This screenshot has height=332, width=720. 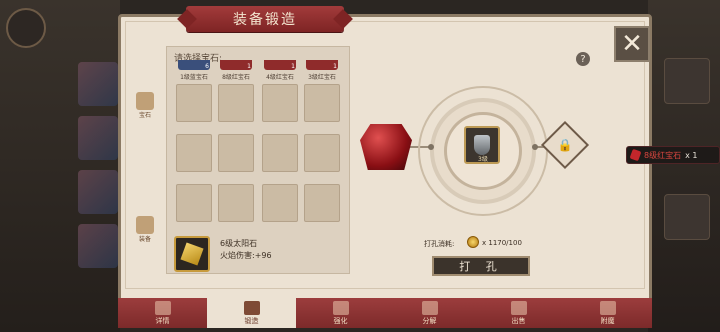 I want to click on tab-forge: 锻造, so click(x=251, y=313).